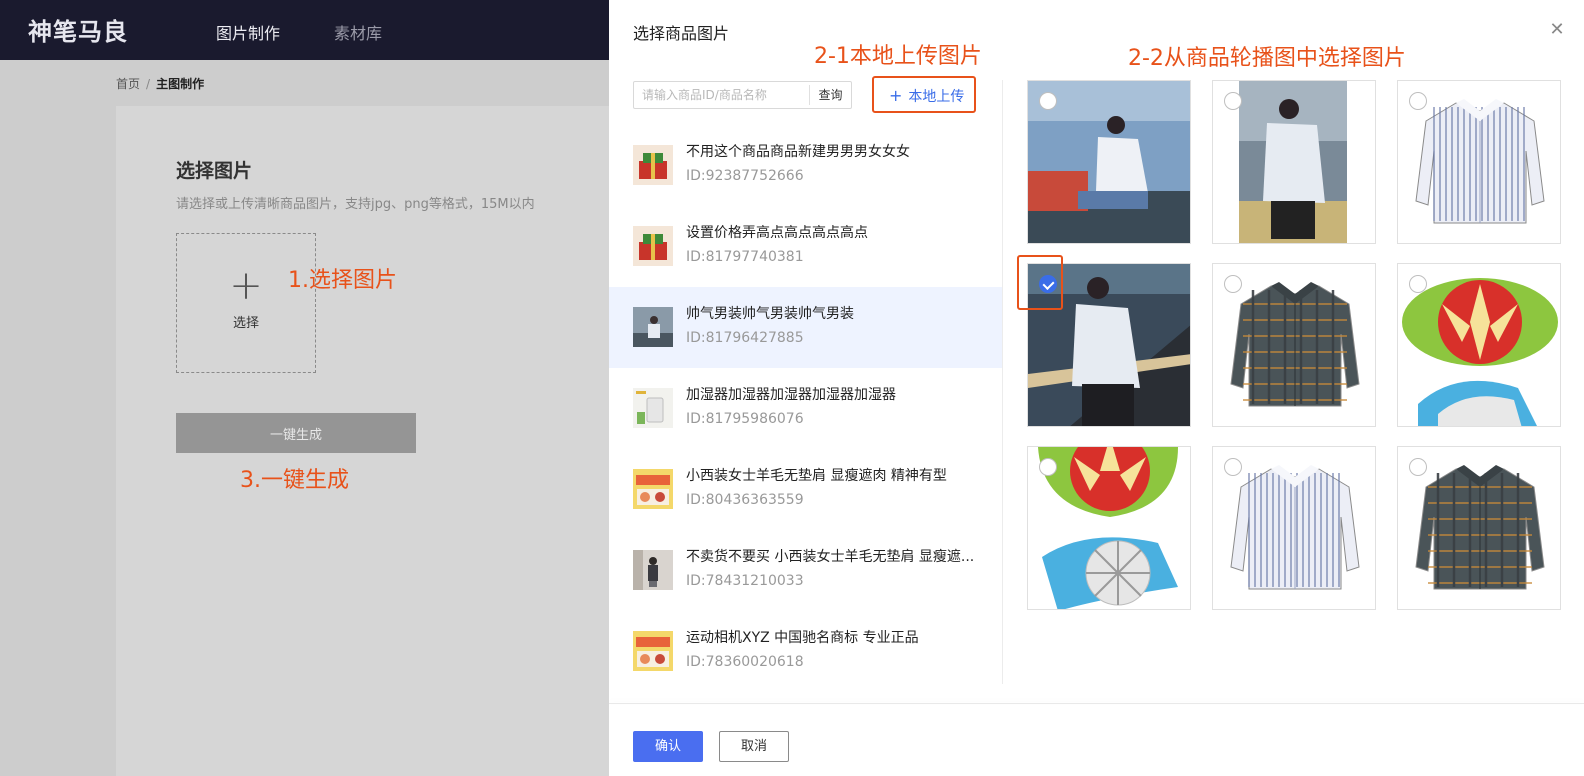 The image size is (1584, 776). I want to click on product-id: ID:80436363559, so click(745, 500).